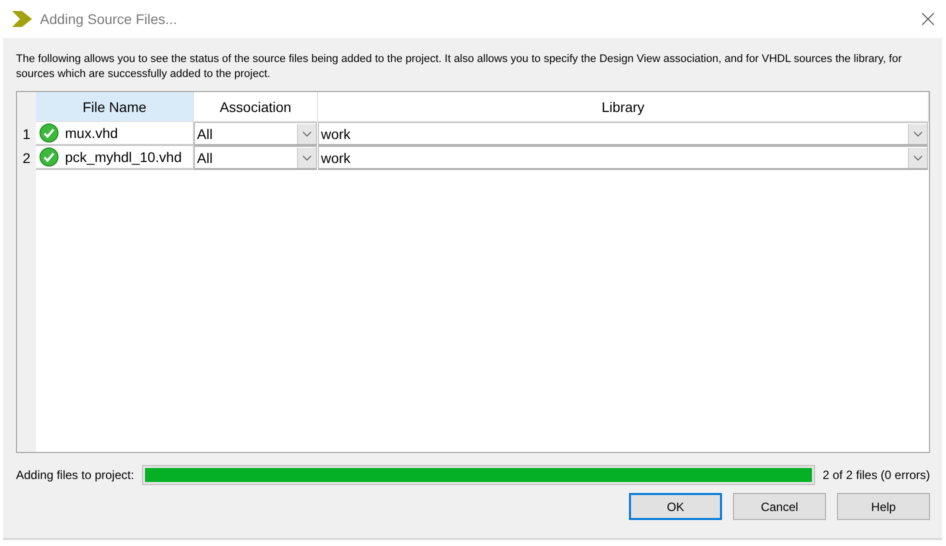 This screenshot has width=946, height=546. I want to click on file-name: mux.vhd, so click(91, 133).